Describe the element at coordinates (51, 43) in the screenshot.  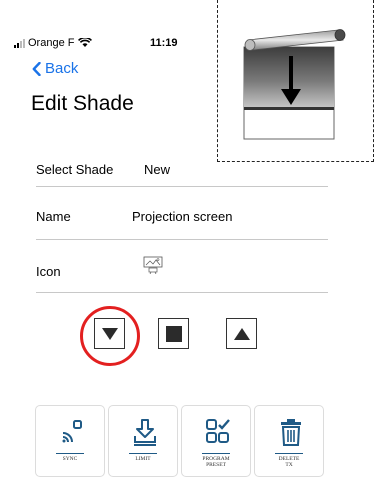
I see `carrier-name: Orange F` at that location.